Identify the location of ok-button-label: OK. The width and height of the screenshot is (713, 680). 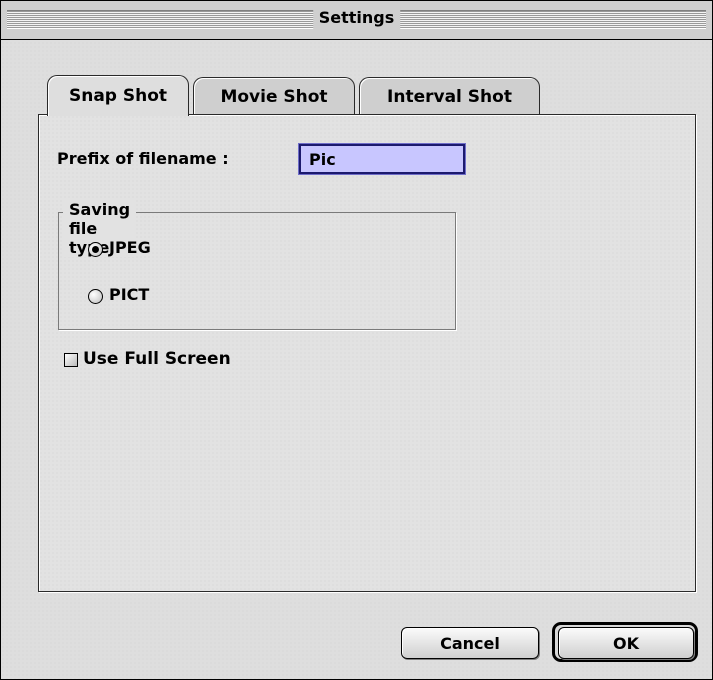
(626, 643).